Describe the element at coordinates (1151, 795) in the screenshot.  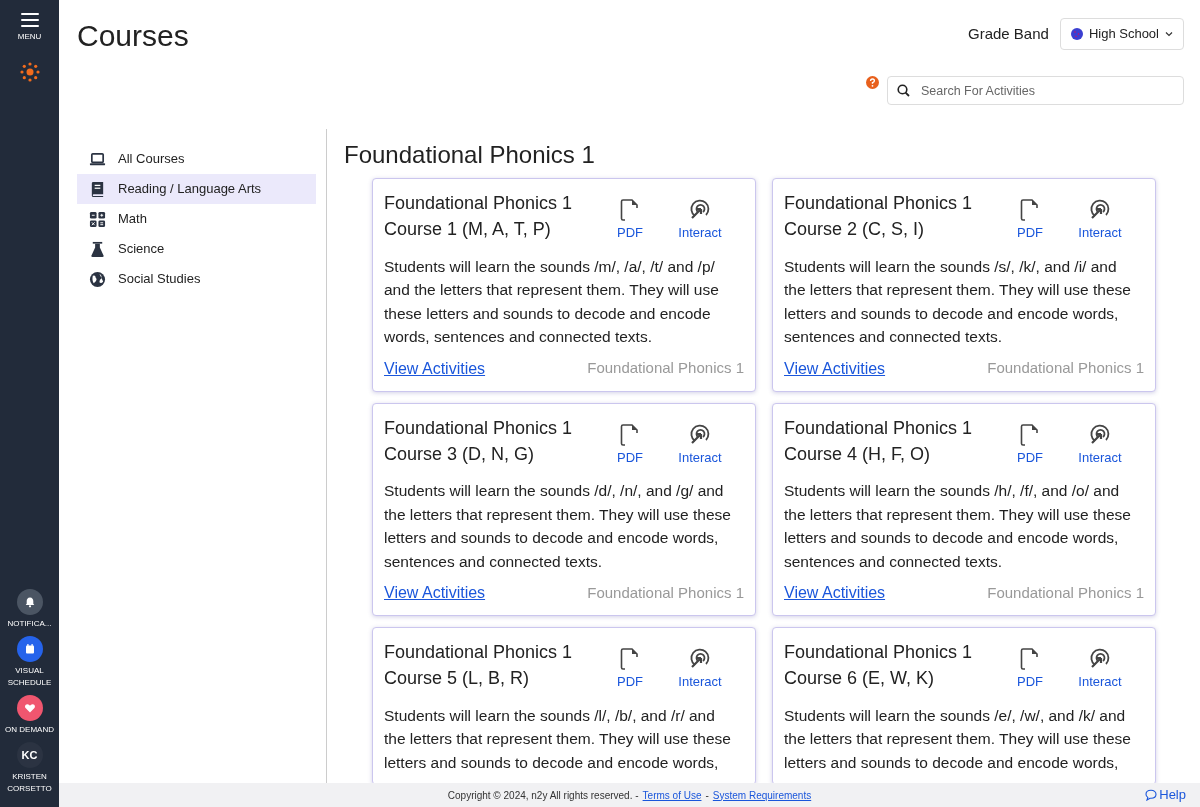
I see `chat-bubble-icon` at that location.